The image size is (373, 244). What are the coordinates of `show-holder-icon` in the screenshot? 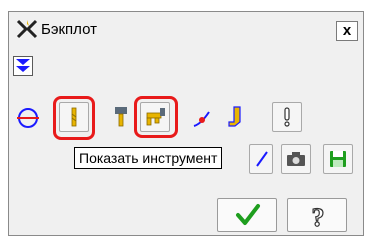 It's located at (121, 117).